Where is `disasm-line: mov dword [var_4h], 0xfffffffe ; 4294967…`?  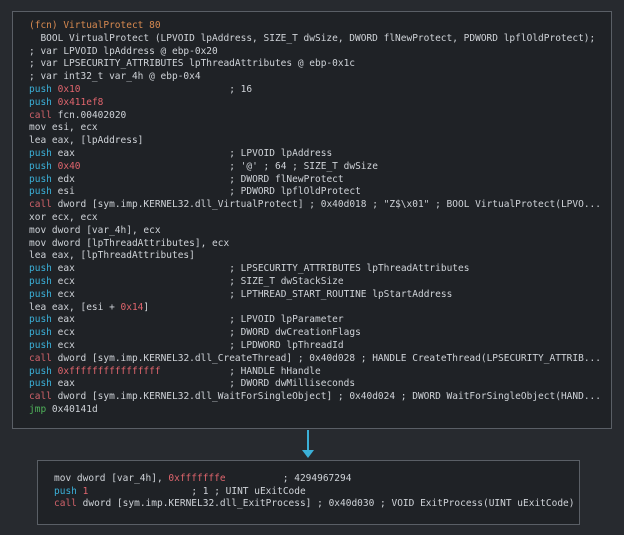 disasm-line: mov dword [var_4h], 0xfffffffe ; 4294967… is located at coordinates (314, 479).